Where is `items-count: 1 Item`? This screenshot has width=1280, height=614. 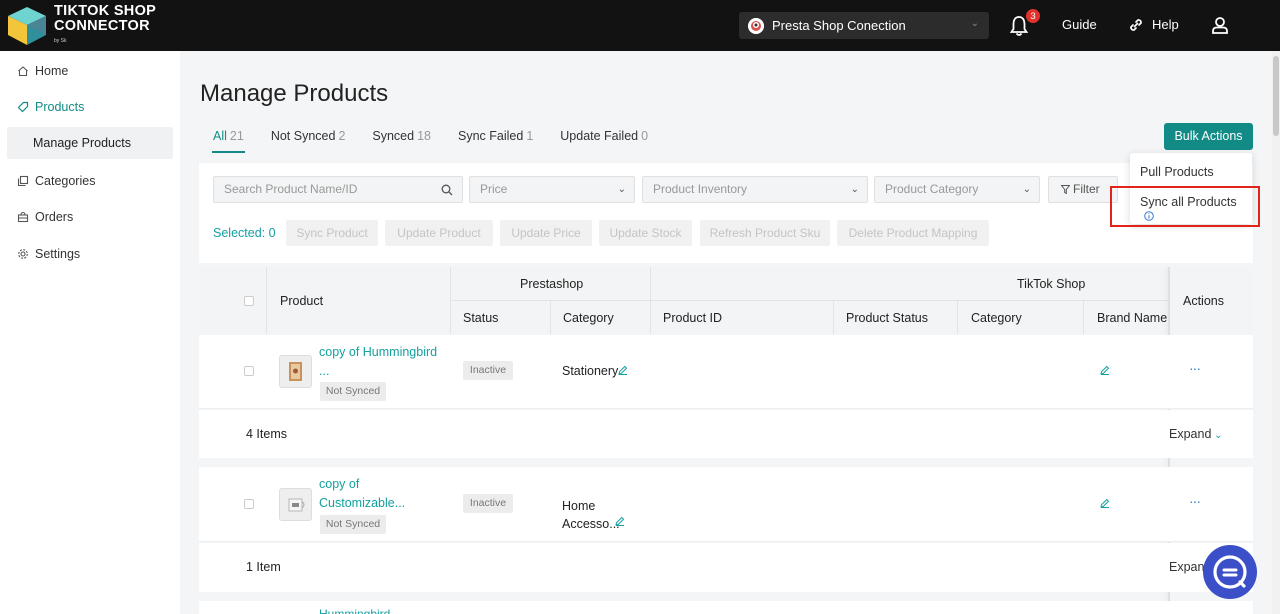
items-count: 1 Item is located at coordinates (263, 567).